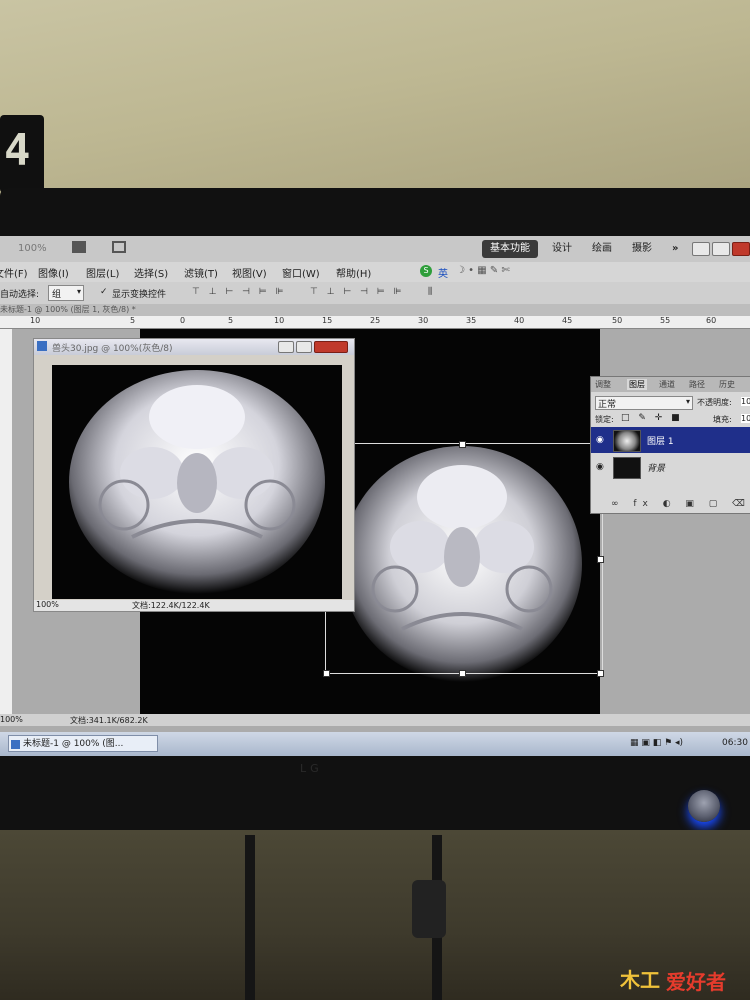  I want to click on ruler-tick: 35, so click(471, 320).